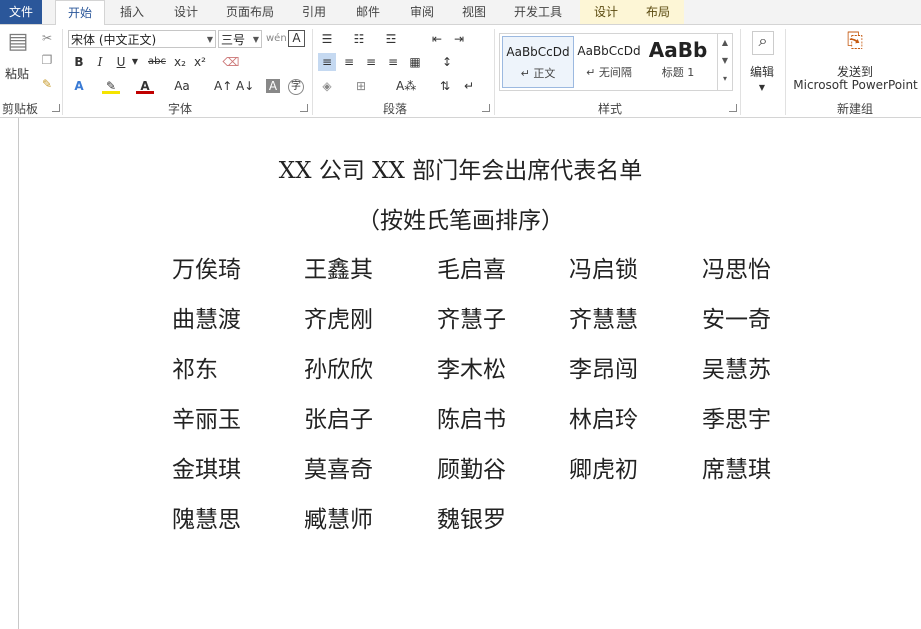 The width and height of the screenshot is (921, 629). Describe the element at coordinates (338, 320) in the screenshot. I see `attendee-name: 齐虎刚` at that location.